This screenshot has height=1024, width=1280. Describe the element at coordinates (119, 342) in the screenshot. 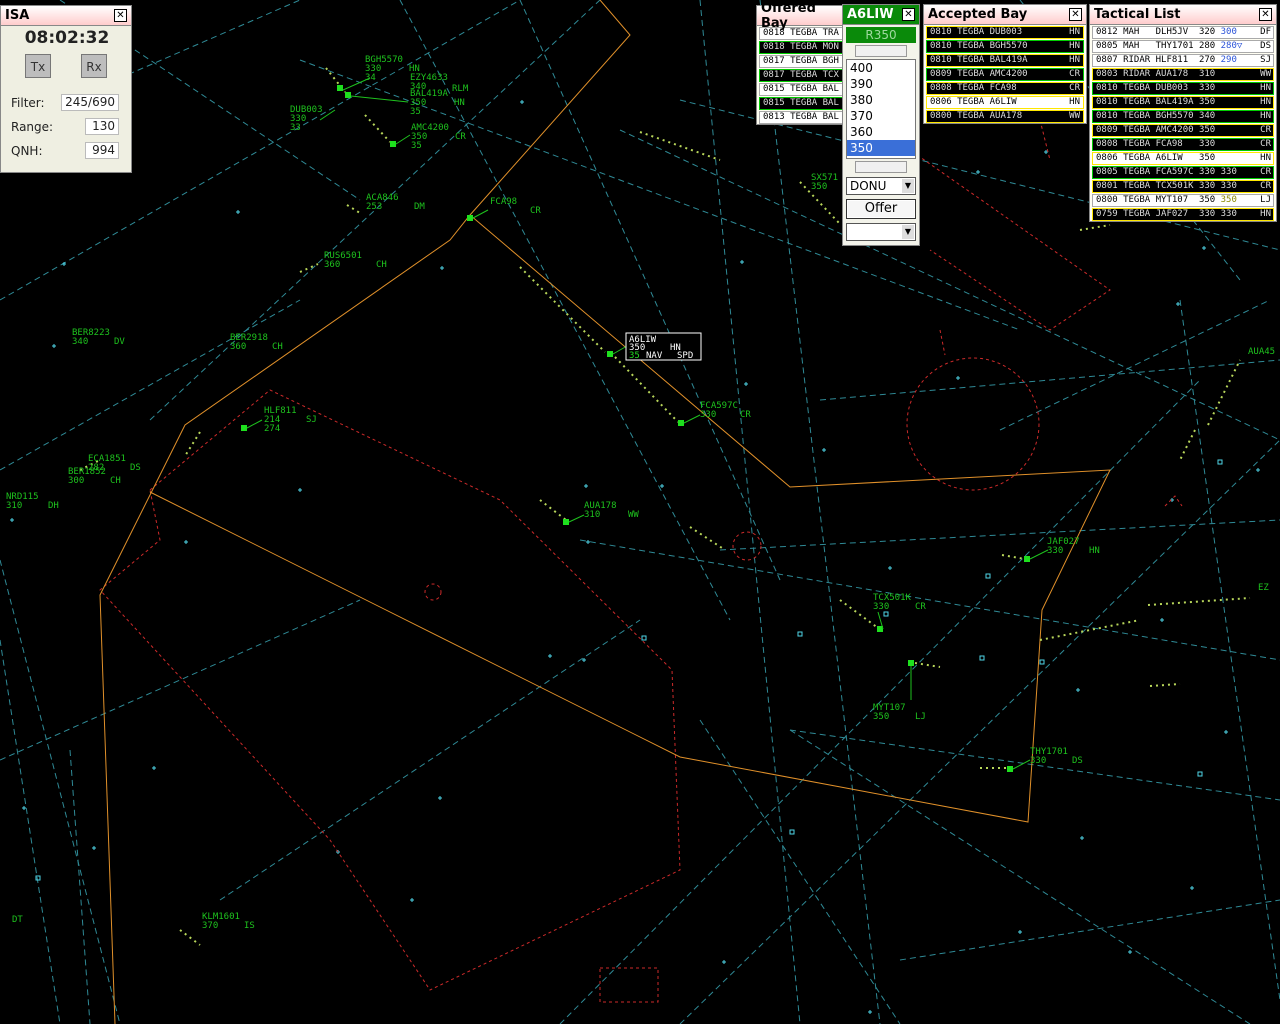

I see `aircraft-sector: DV` at that location.